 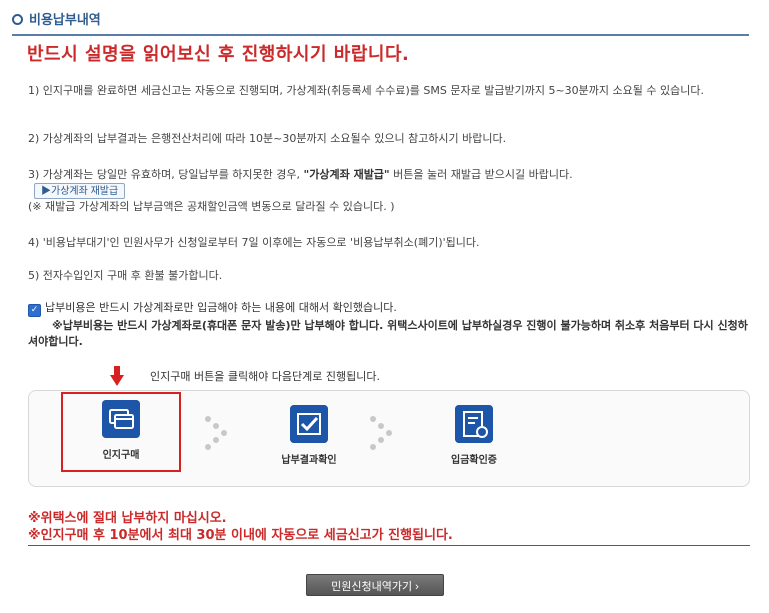 What do you see at coordinates (65, 20) in the screenshot?
I see `section-title: 비용납부내역` at bounding box center [65, 20].